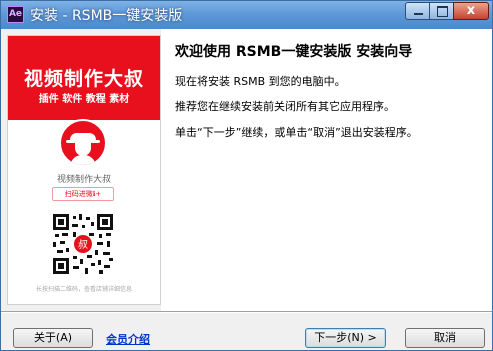  Describe the element at coordinates (294, 52) in the screenshot. I see `welcome-heading: 欢迎使用 RSMB一键安装版 安装向导` at that location.